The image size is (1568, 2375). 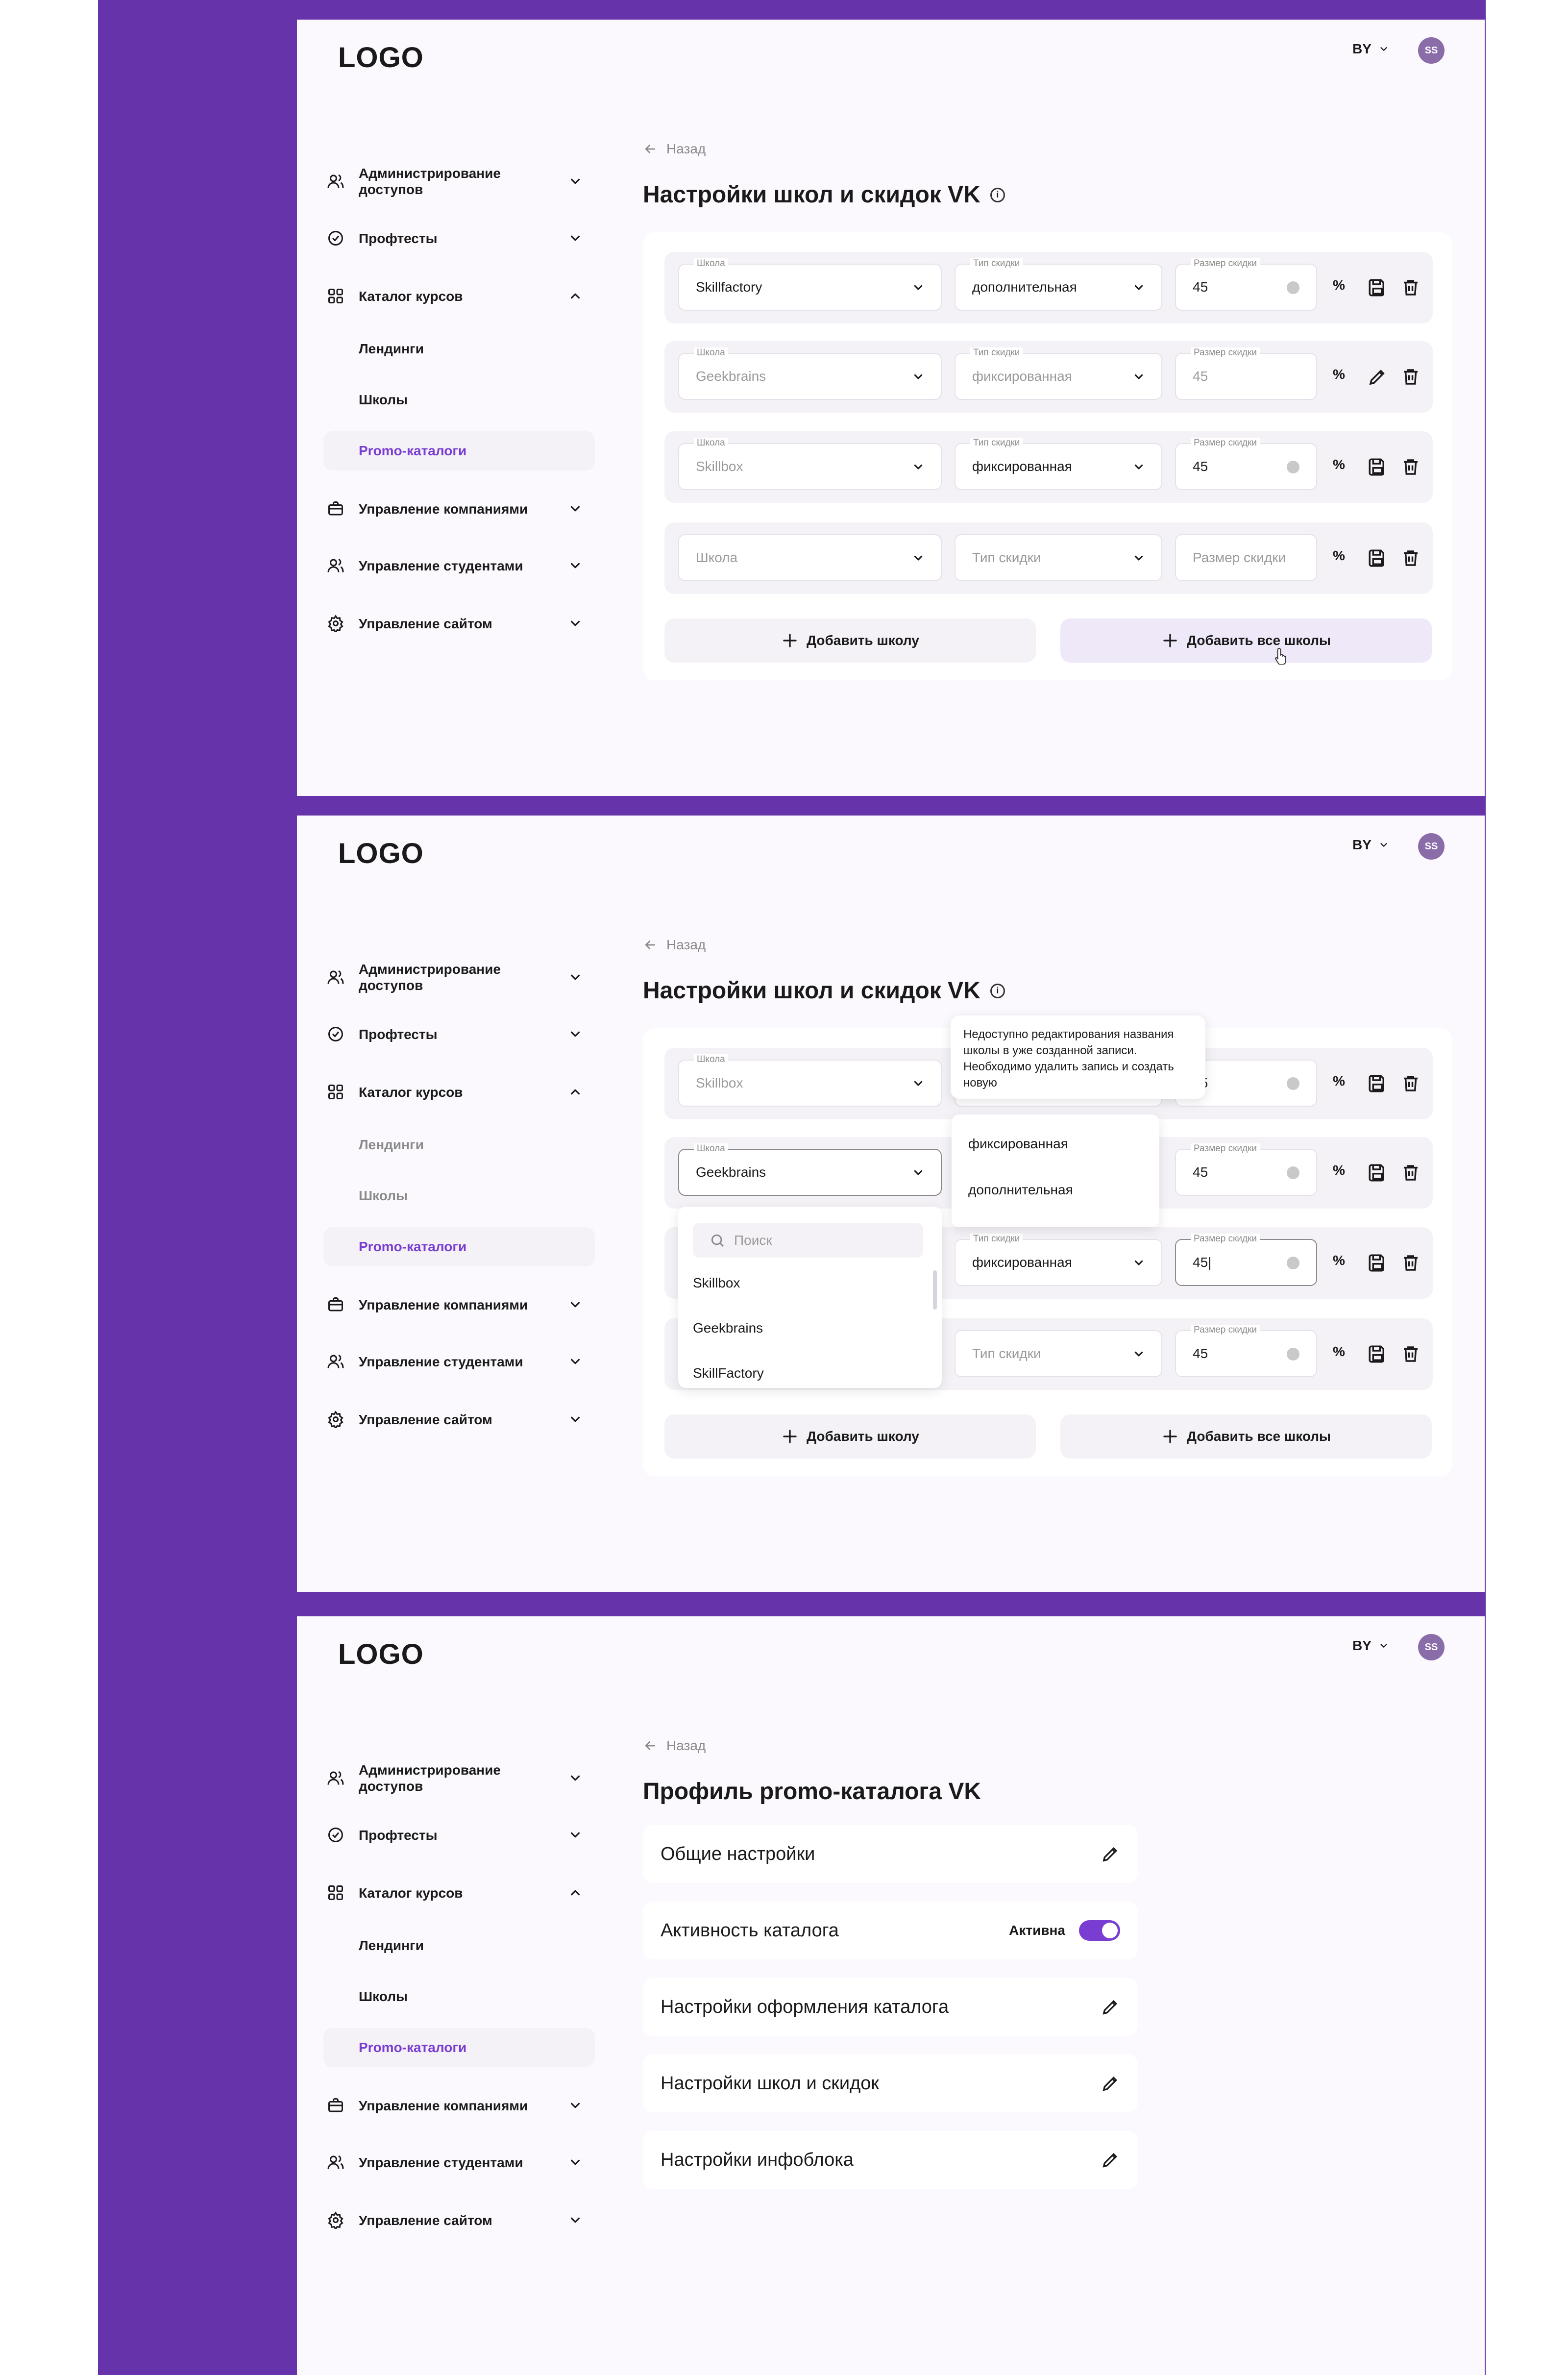 What do you see at coordinates (1020, 1190) in the screenshot?
I see `dropdown-option: дополнительная` at bounding box center [1020, 1190].